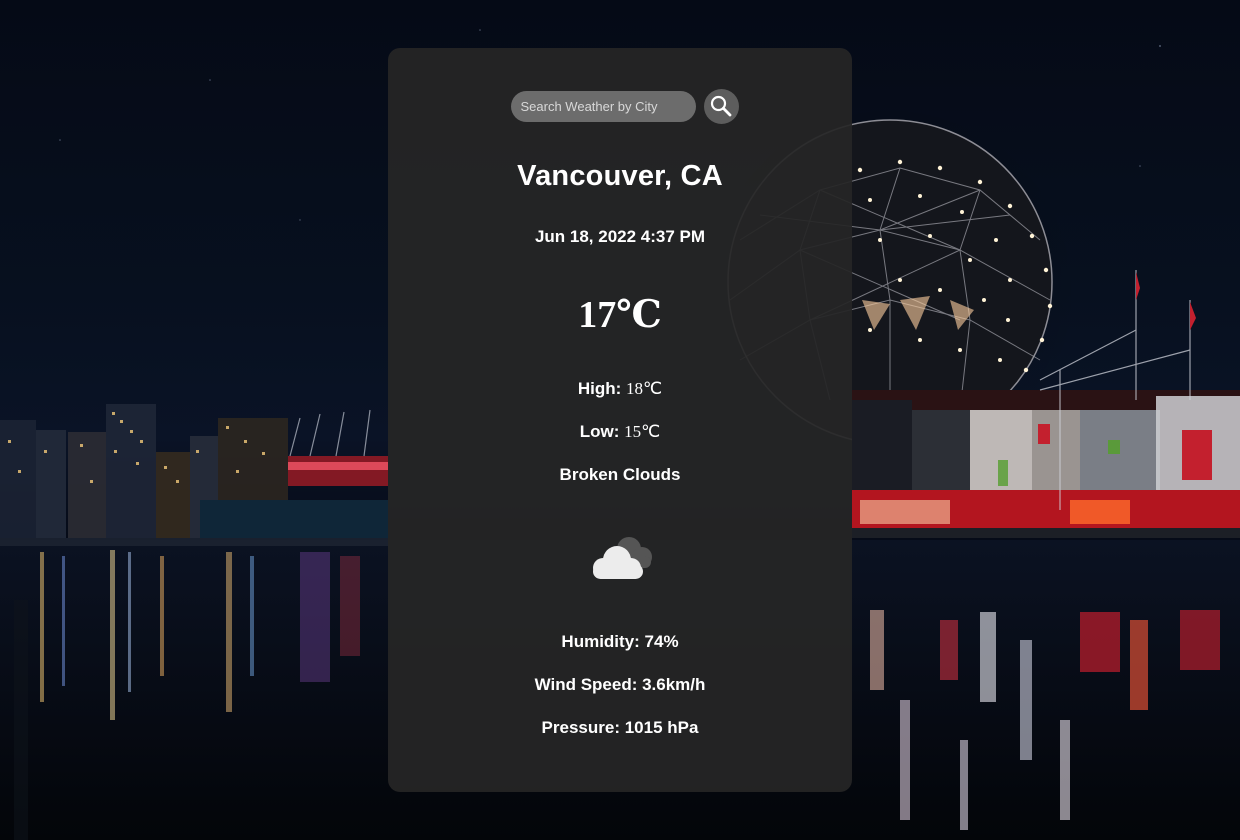 The height and width of the screenshot is (840, 1240). Describe the element at coordinates (622, 558) in the screenshot. I see `broken-clouds-icon` at that location.